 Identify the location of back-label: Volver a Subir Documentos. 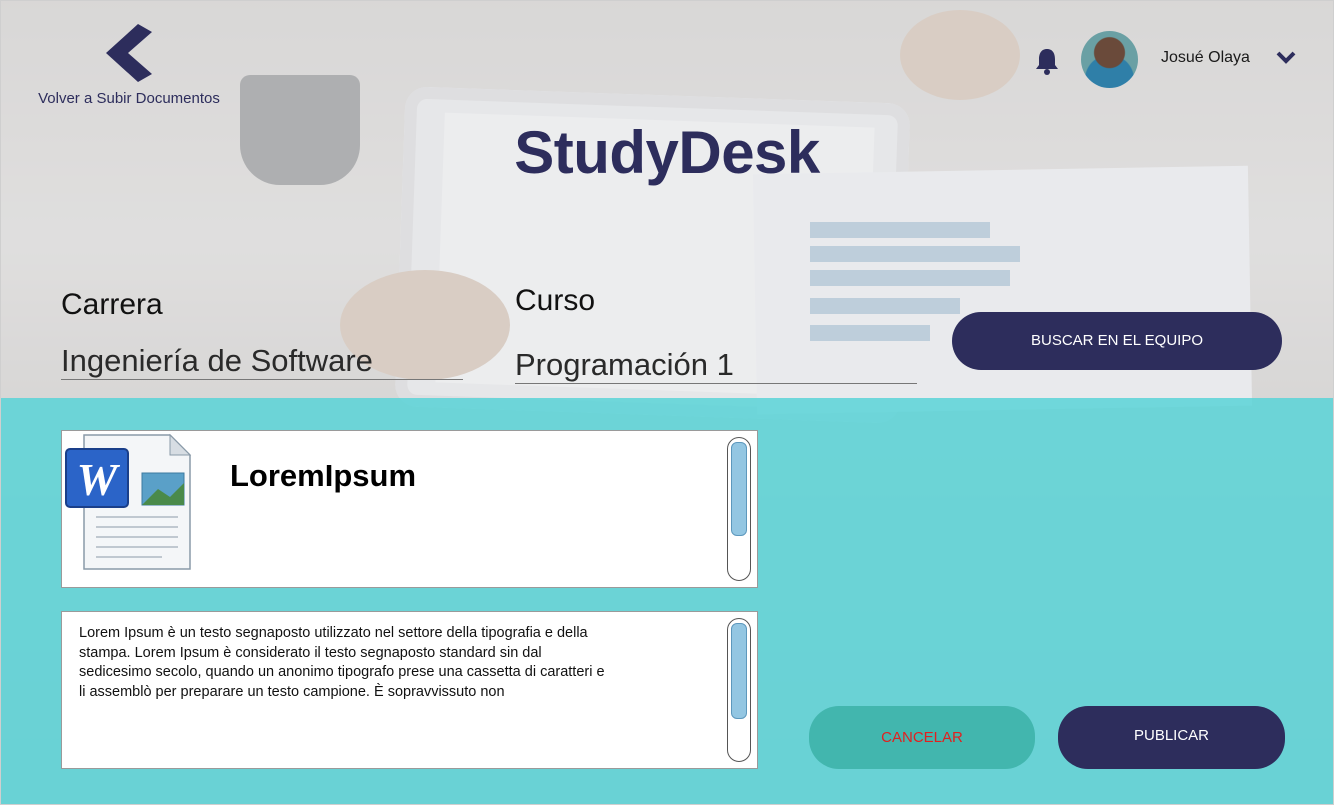
(129, 98).